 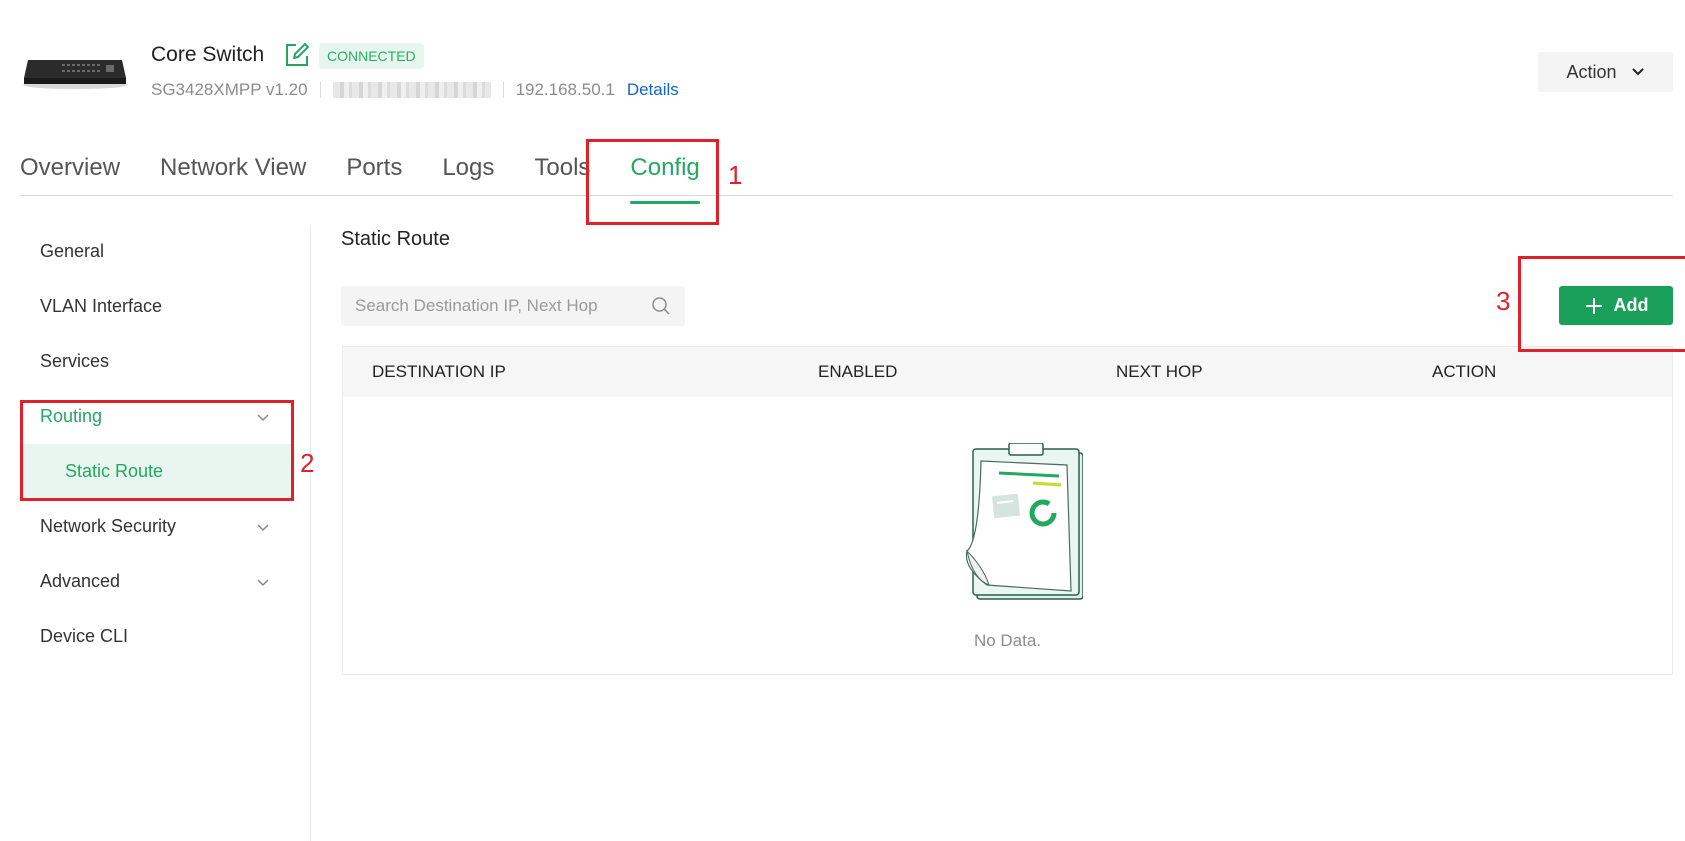 I want to click on annotation-box-routing, so click(x=157, y=450).